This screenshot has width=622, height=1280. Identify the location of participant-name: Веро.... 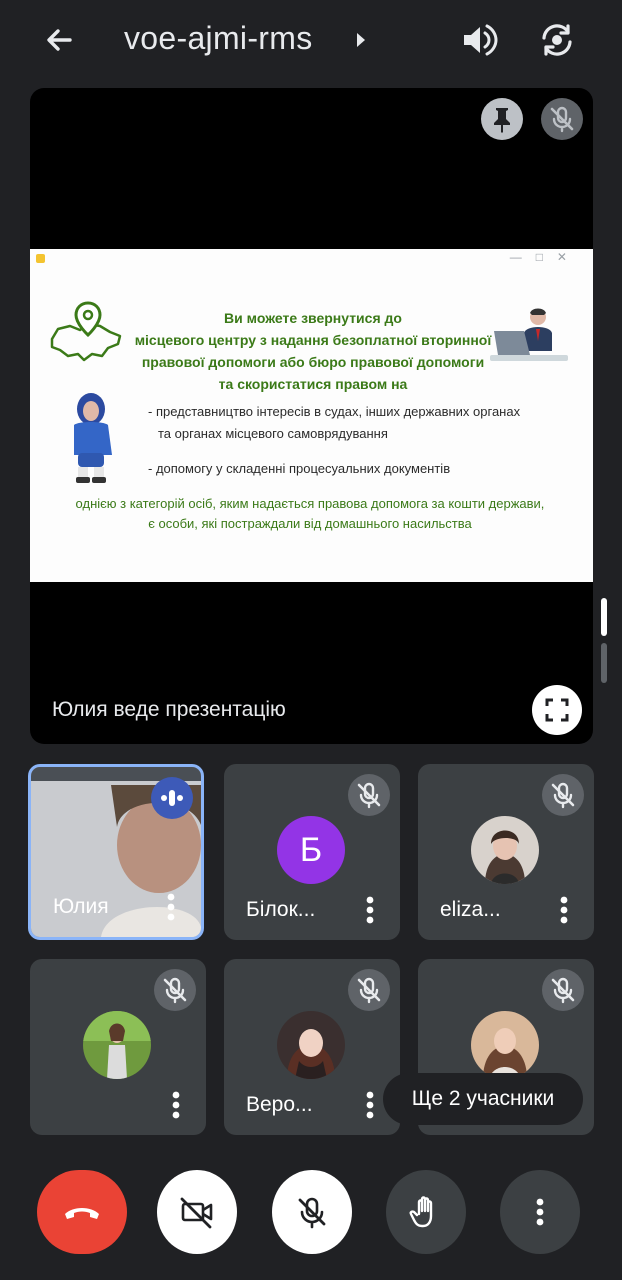
(279, 1104).